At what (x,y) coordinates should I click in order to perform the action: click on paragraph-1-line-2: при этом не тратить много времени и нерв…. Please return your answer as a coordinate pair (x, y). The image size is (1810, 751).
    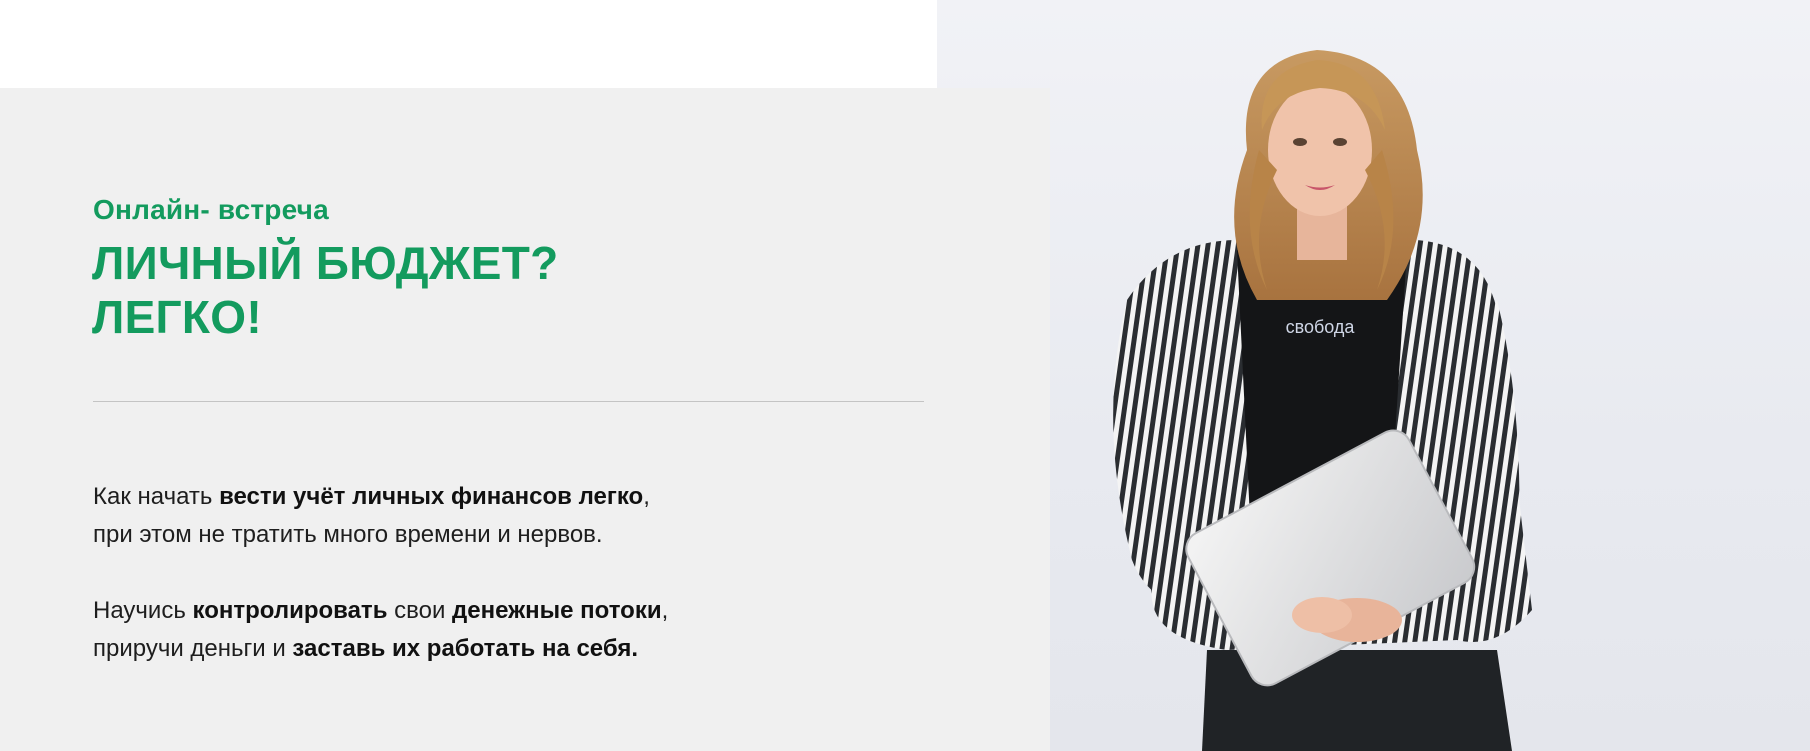
    Looking at the image, I should click on (348, 534).